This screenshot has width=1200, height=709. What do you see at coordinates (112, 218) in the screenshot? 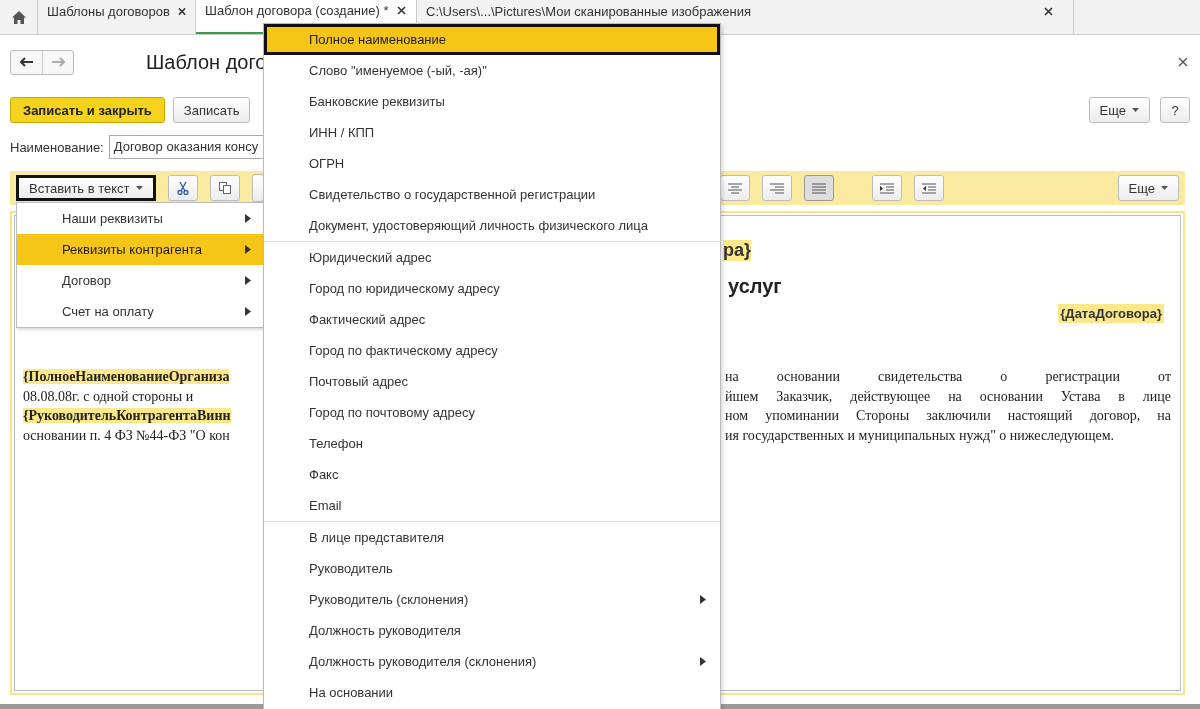
I see `menu-item-label: Наши реквизиты` at bounding box center [112, 218].